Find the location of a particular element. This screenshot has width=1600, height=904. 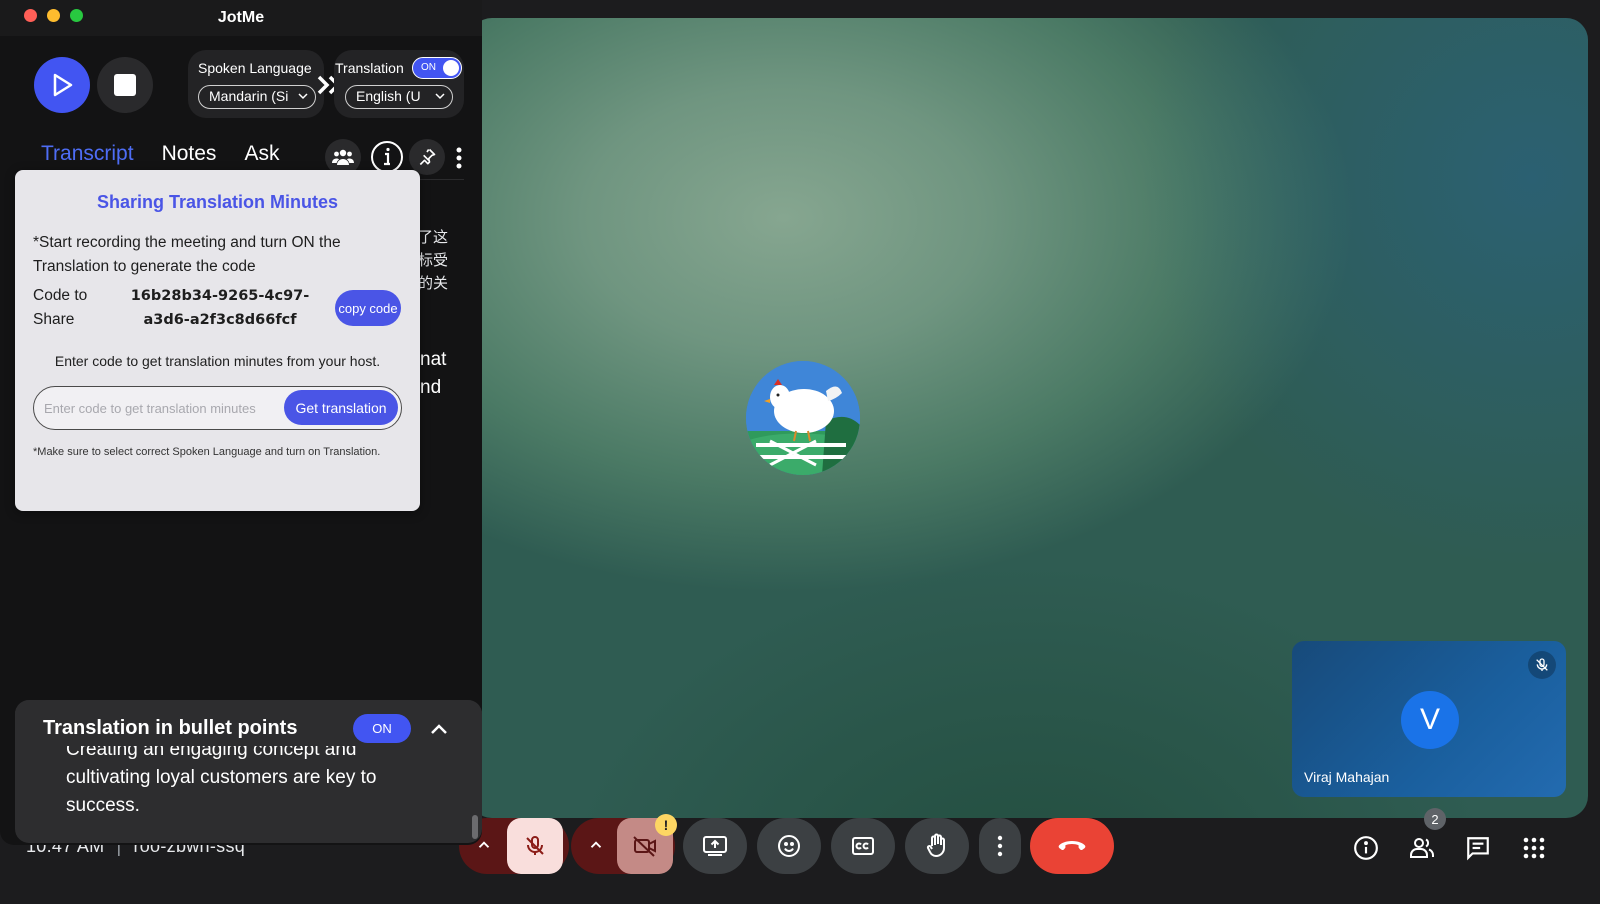

apps-grid-icon is located at coordinates (1534, 848).